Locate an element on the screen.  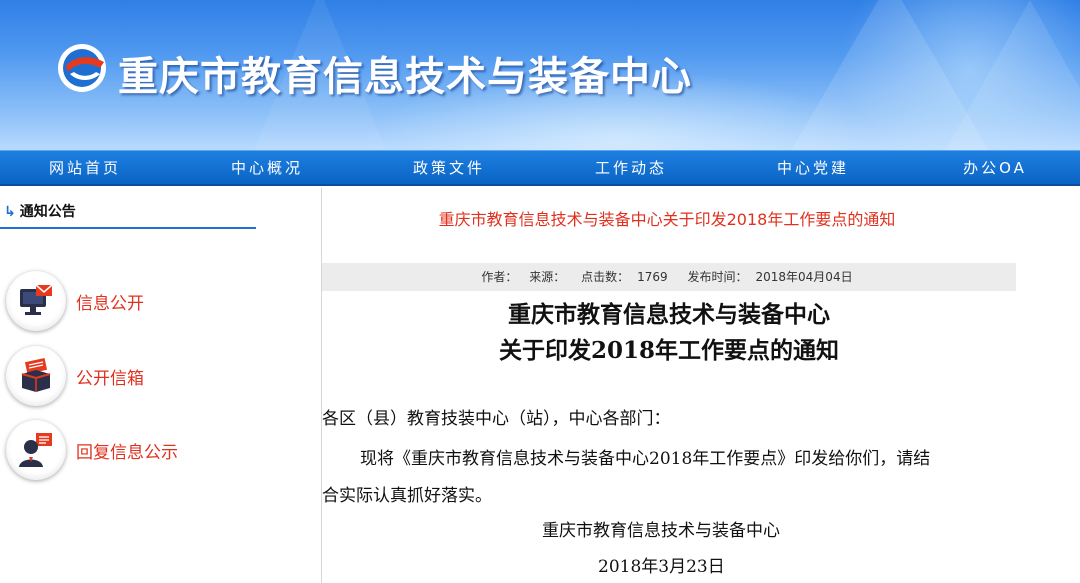
site-logo-icon is located at coordinates (82, 68).